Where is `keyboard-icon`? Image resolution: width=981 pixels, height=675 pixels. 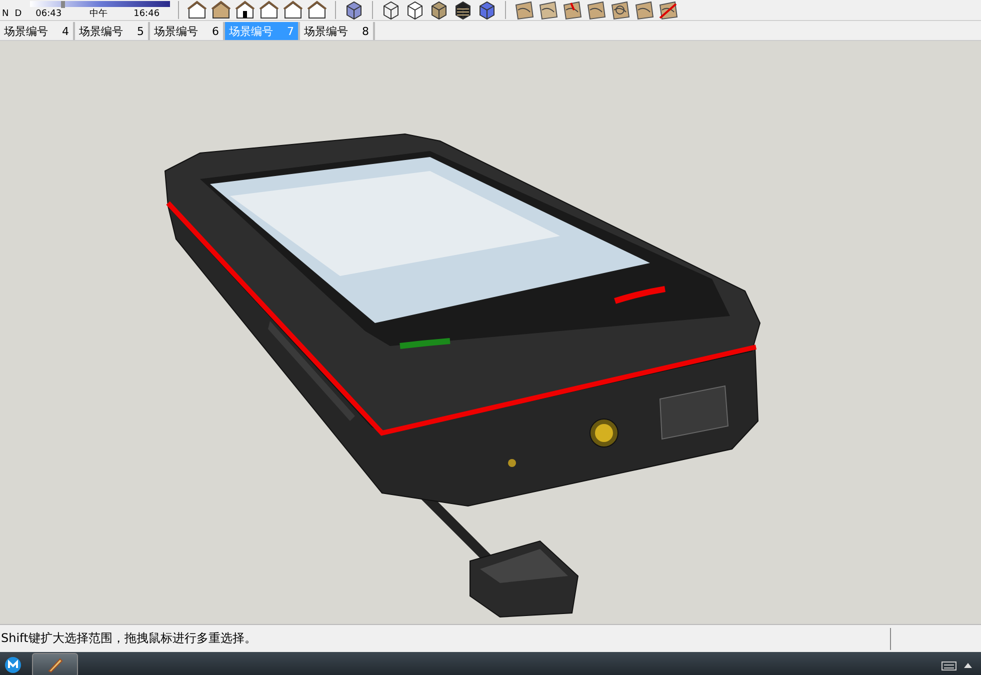
keyboard-icon is located at coordinates (949, 664).